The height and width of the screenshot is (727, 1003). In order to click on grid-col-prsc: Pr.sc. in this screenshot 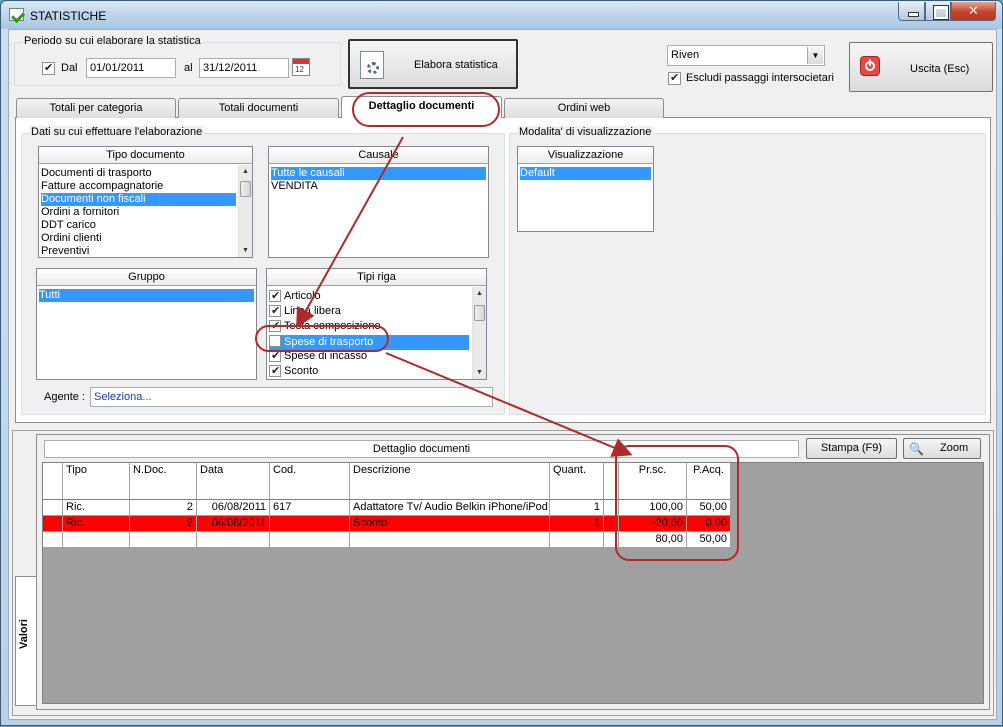, I will do `click(653, 481)`.